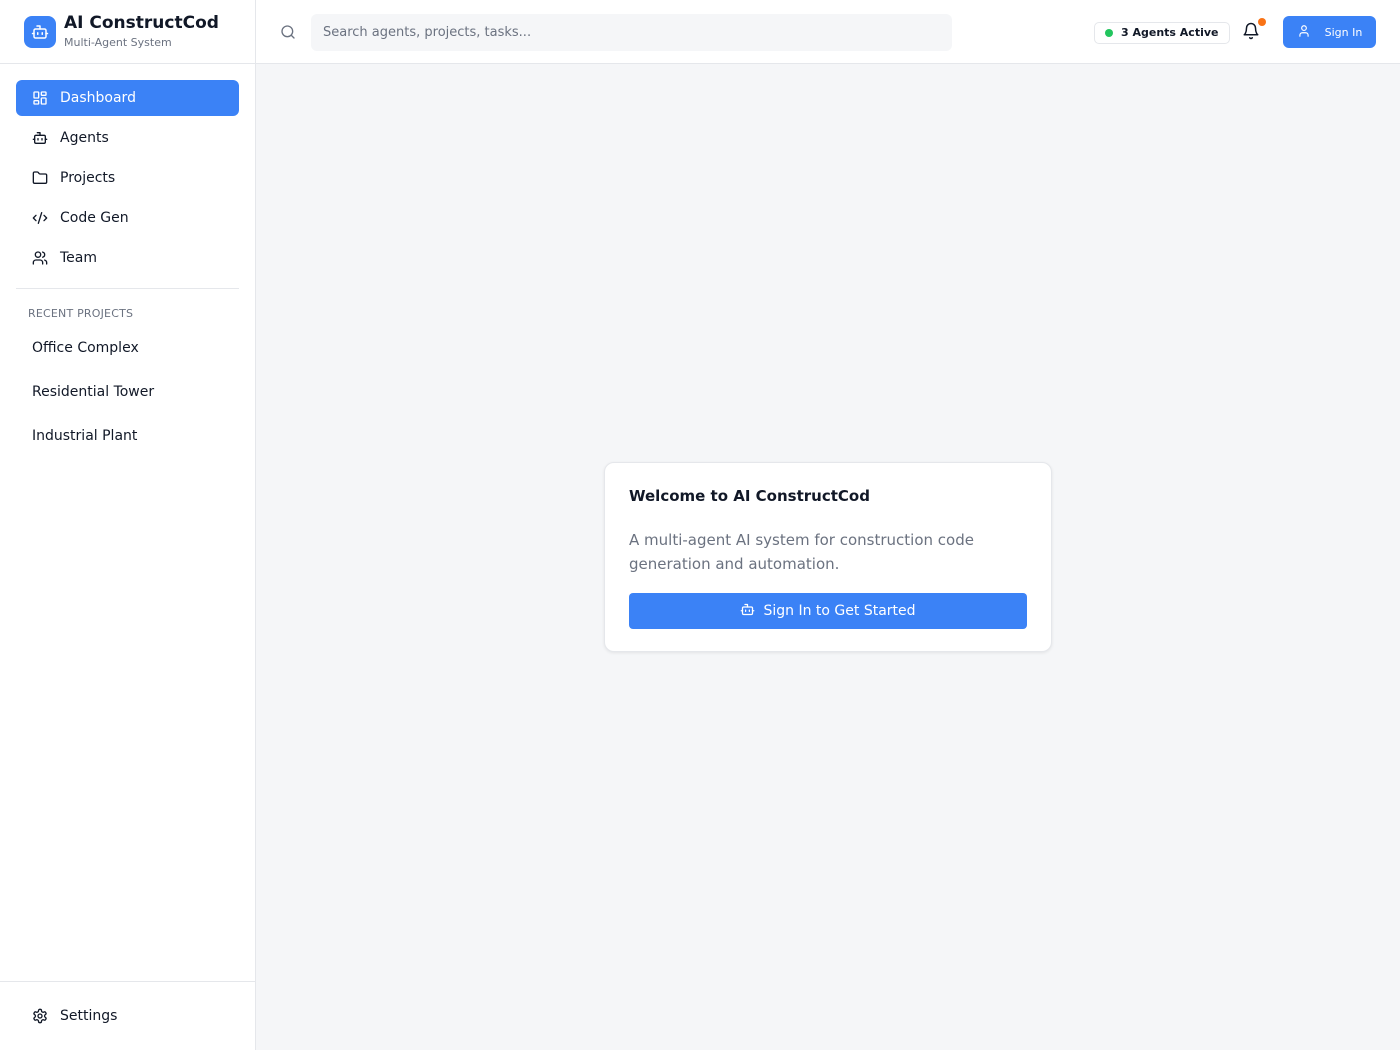  I want to click on sign-in-label: Sign In, so click(1343, 32).